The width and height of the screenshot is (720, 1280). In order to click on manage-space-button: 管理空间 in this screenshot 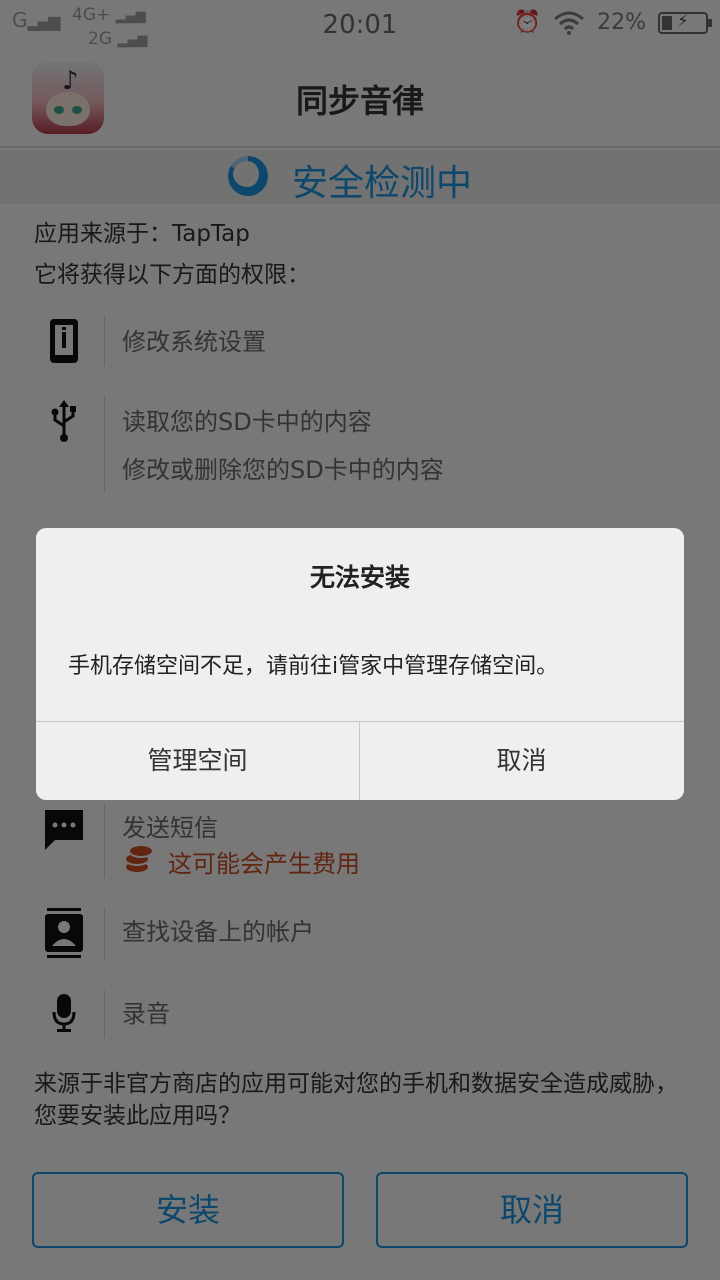, I will do `click(197, 761)`.